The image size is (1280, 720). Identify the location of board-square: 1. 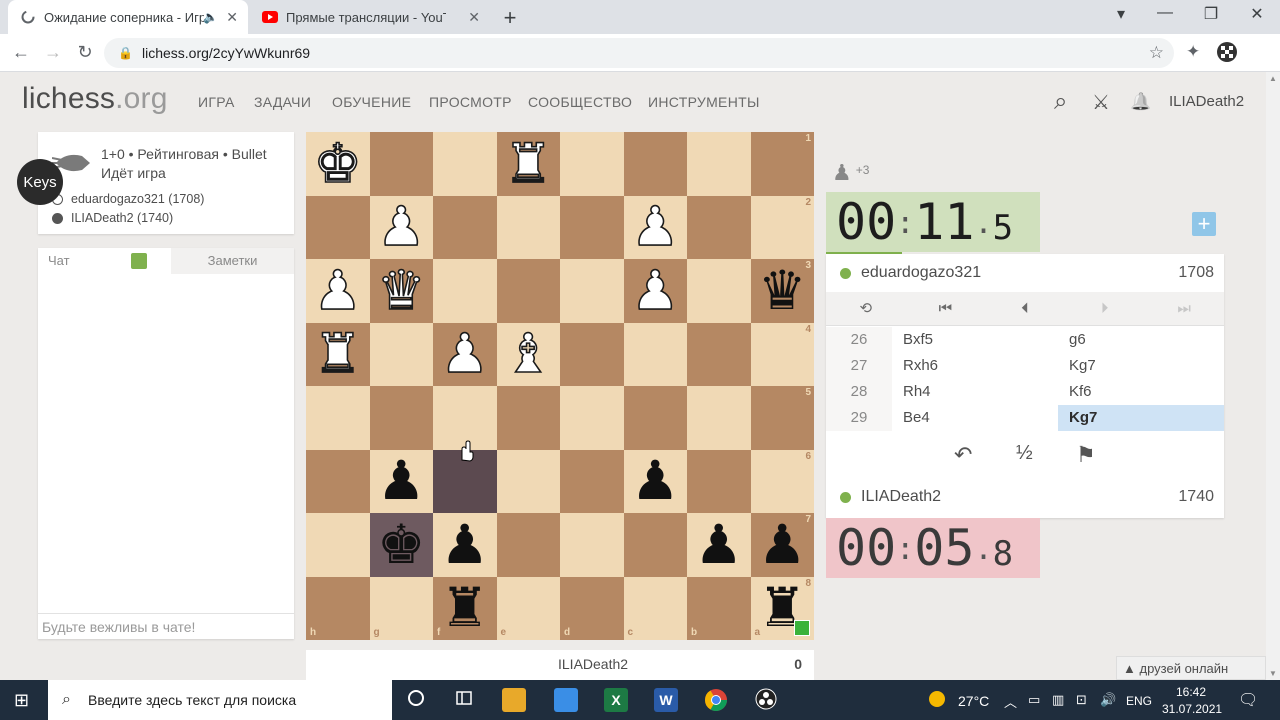
(782, 164).